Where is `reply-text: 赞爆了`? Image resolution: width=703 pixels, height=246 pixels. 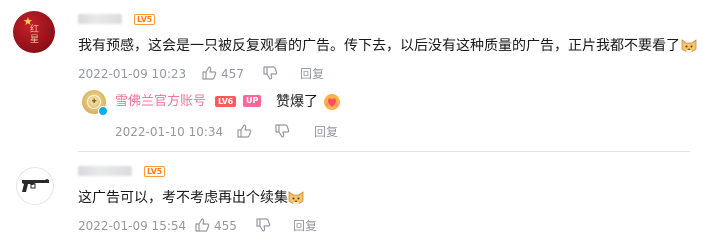 reply-text: 赞爆了 is located at coordinates (297, 102).